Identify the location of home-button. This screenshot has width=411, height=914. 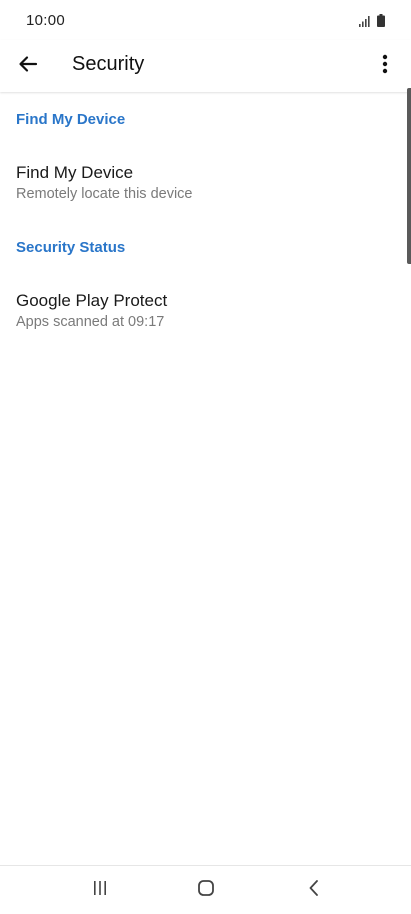
(206, 890).